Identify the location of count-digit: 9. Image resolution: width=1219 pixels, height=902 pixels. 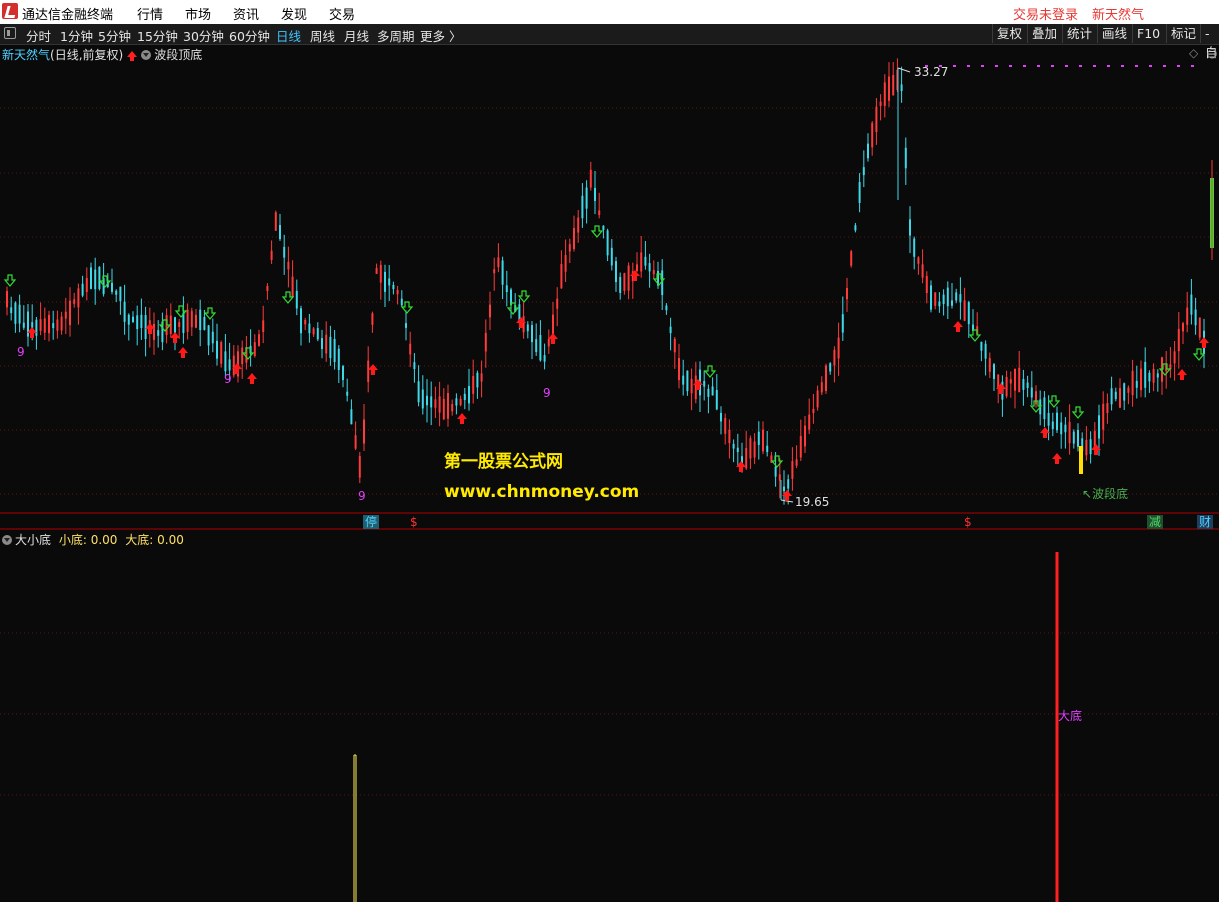
(362, 496).